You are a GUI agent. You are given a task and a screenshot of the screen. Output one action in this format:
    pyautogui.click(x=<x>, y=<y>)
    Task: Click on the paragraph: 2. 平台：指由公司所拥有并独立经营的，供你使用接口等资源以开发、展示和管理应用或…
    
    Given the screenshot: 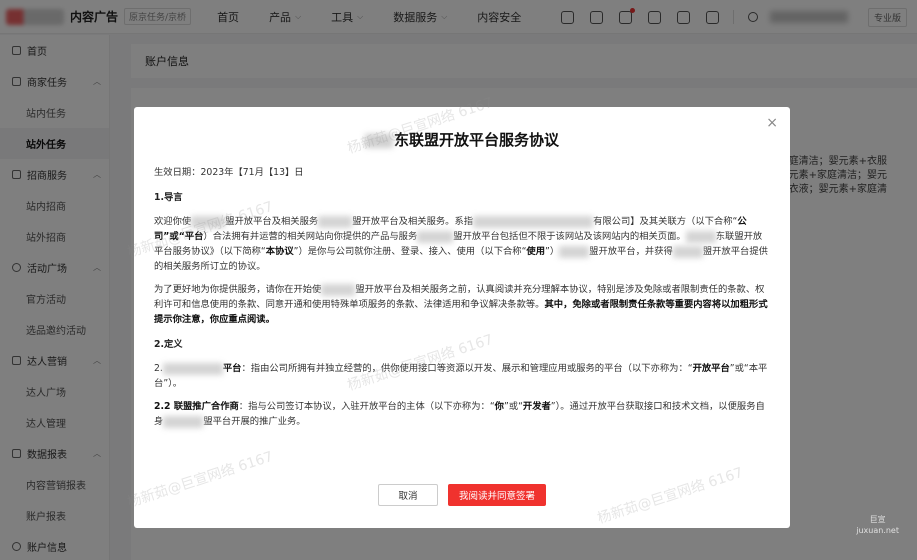 What is the action you would take?
    pyautogui.click(x=461, y=375)
    